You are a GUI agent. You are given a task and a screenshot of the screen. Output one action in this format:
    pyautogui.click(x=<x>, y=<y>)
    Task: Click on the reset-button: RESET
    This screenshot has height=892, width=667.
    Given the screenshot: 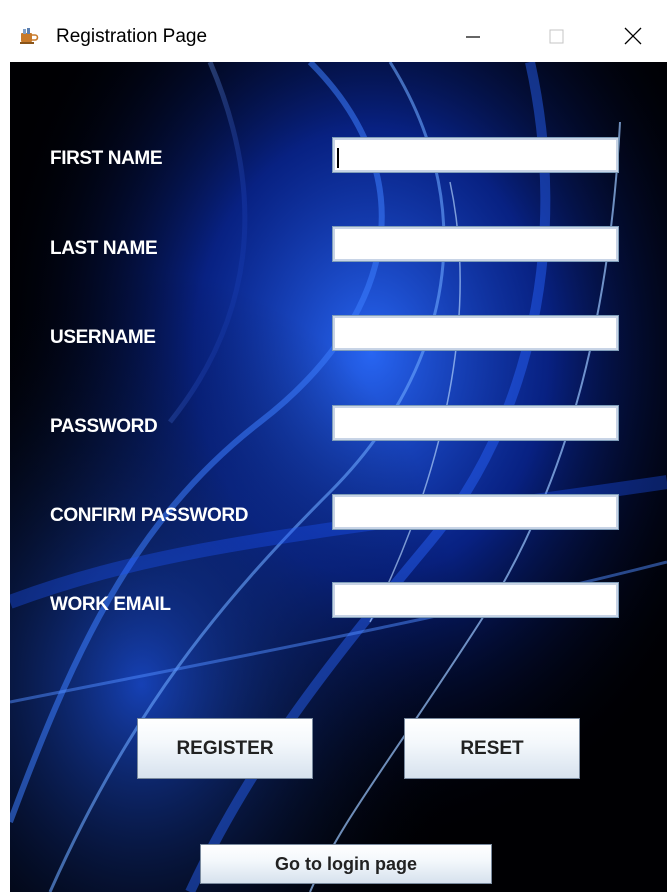 What is the action you would take?
    pyautogui.click(x=492, y=748)
    